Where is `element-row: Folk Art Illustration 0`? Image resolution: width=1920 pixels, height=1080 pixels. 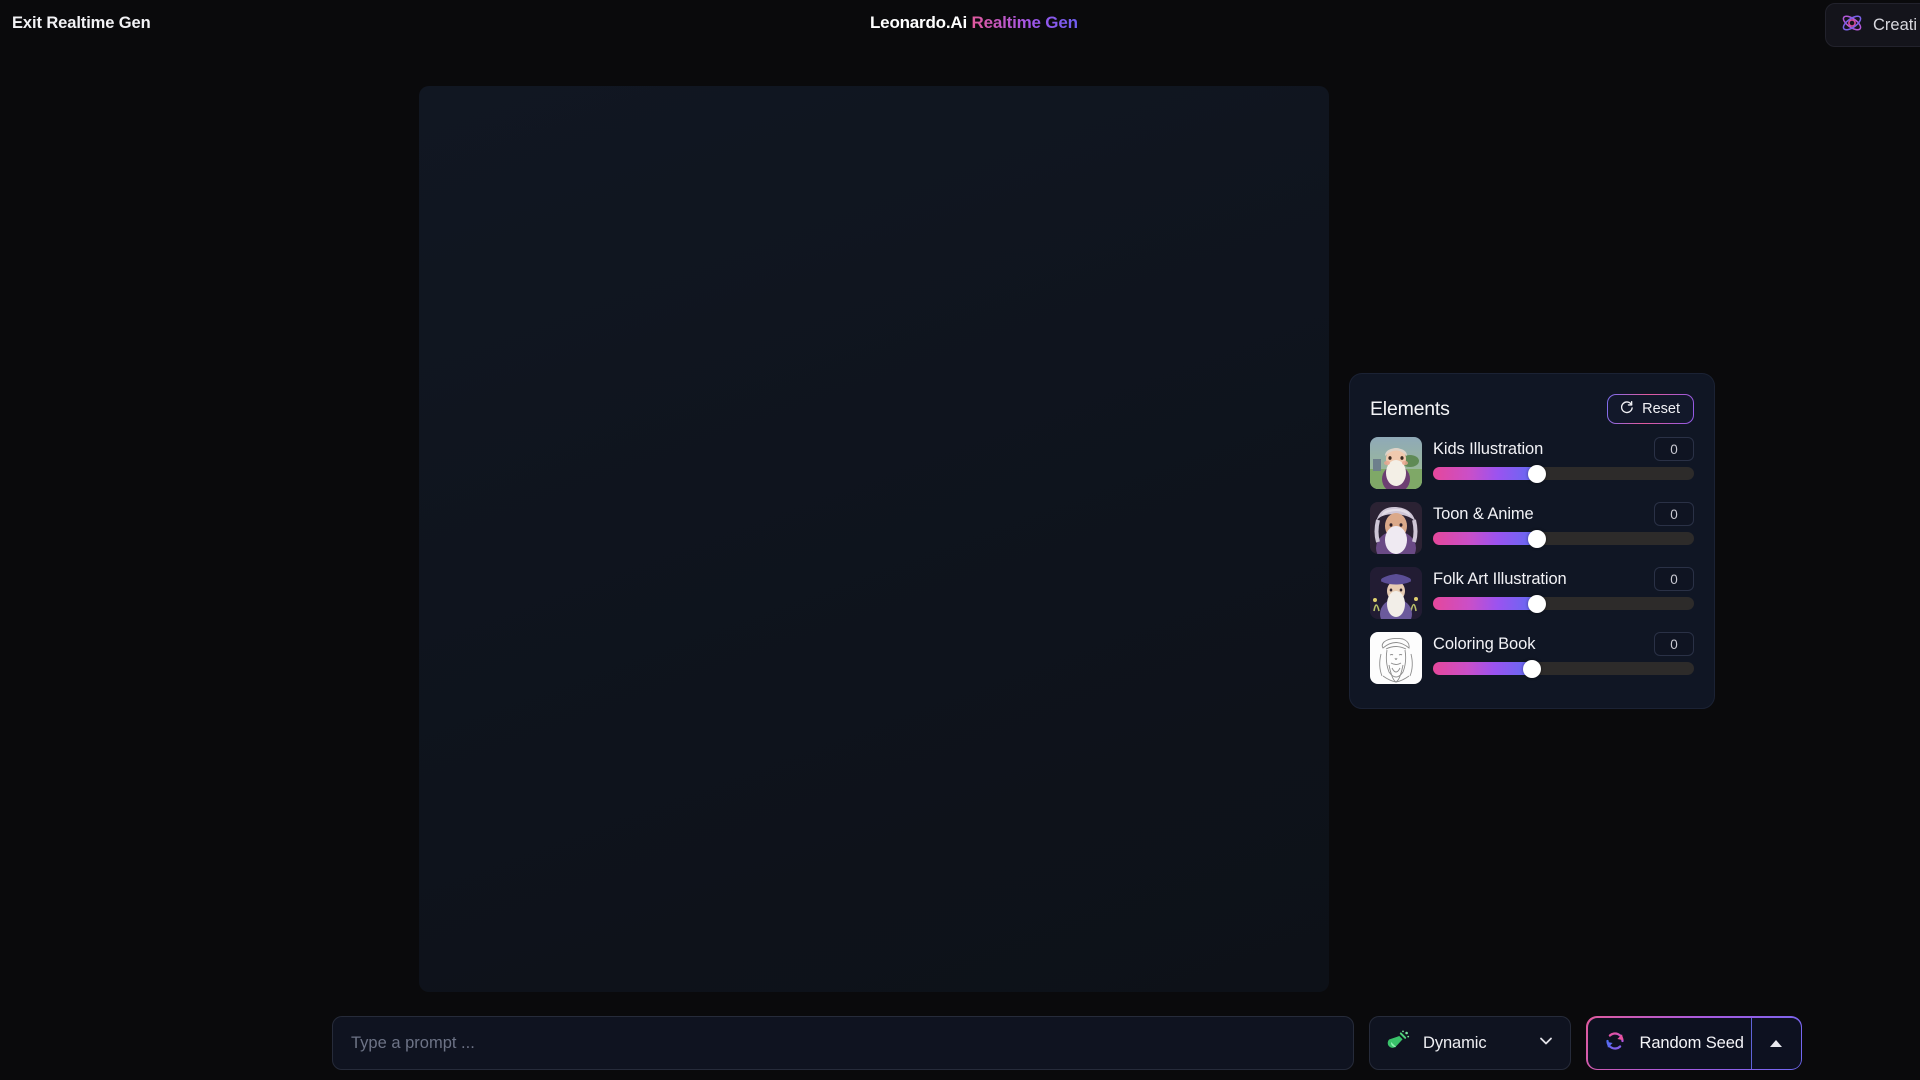 element-row: Folk Art Illustration 0 is located at coordinates (1532, 598).